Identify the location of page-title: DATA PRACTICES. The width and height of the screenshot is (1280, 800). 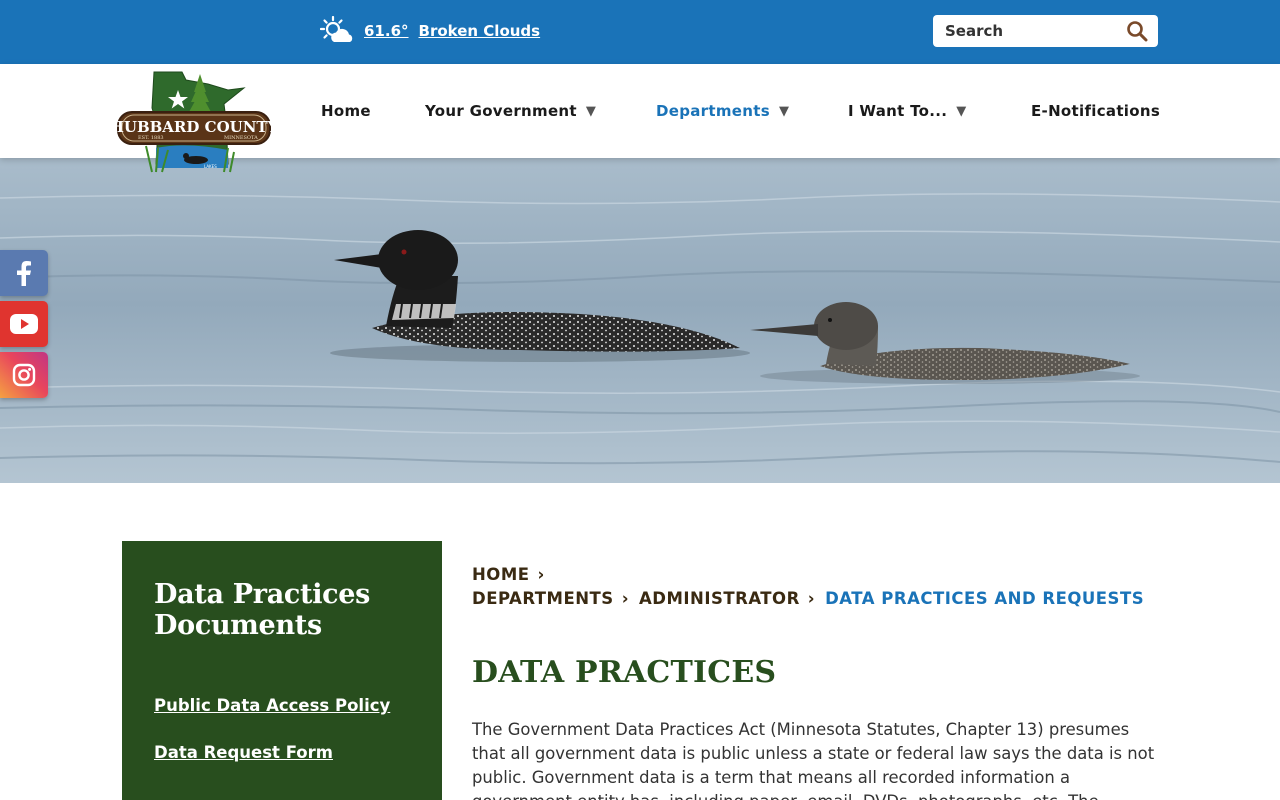
(624, 672).